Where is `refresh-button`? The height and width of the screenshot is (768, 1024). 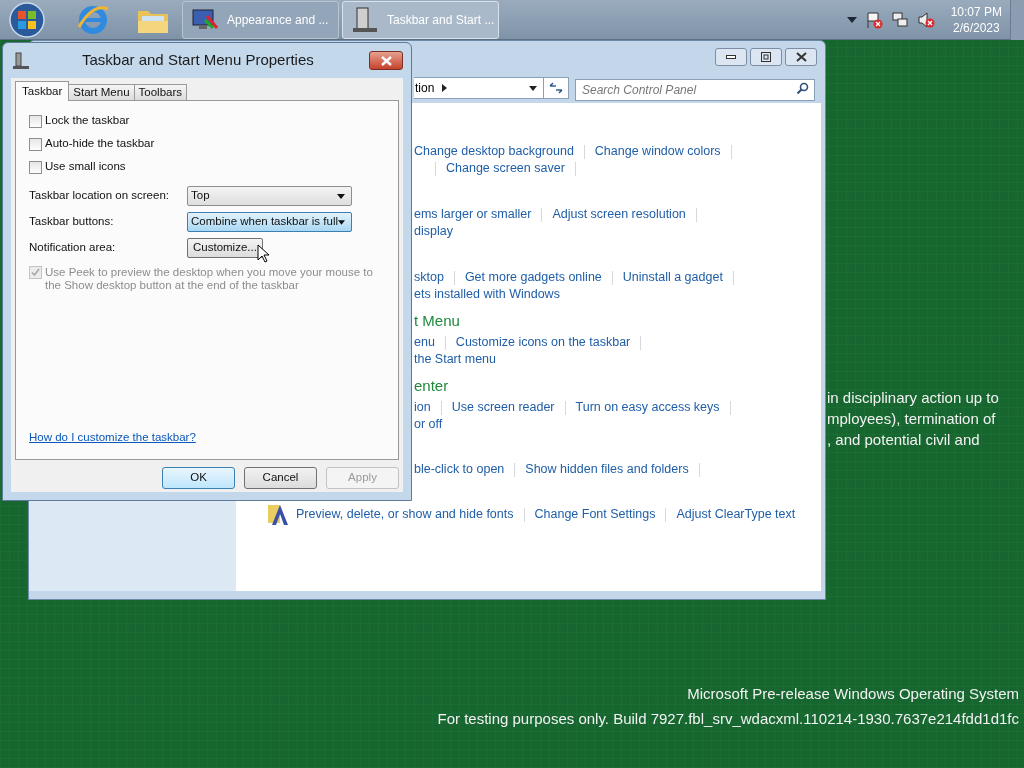
refresh-button is located at coordinates (556, 88).